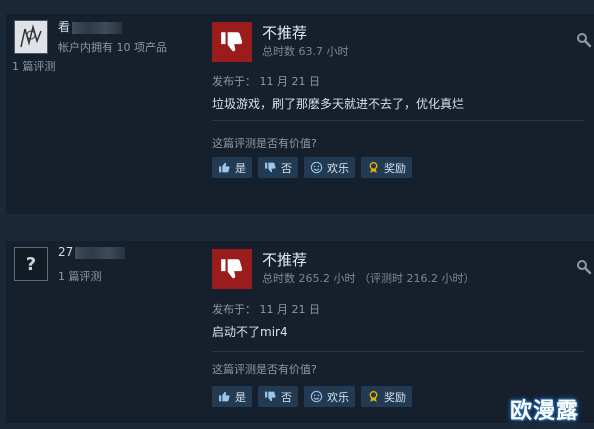  I want to click on avatar-sketch-icon, so click(31, 37).